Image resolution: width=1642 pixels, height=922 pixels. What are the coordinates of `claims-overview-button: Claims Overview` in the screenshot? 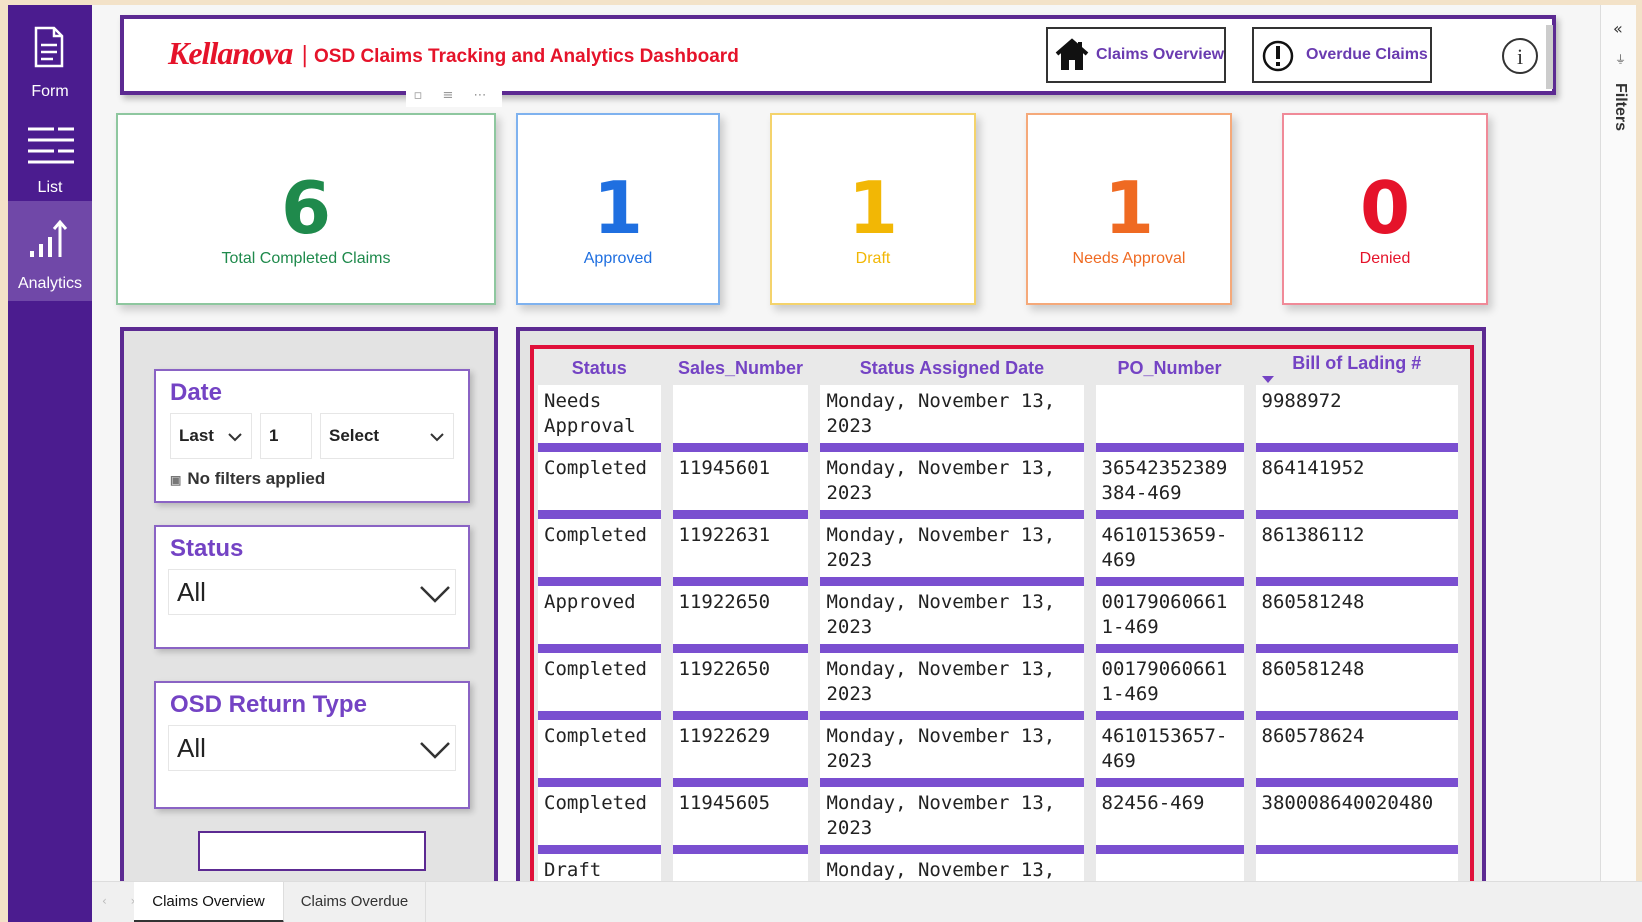 It's located at (1136, 55).